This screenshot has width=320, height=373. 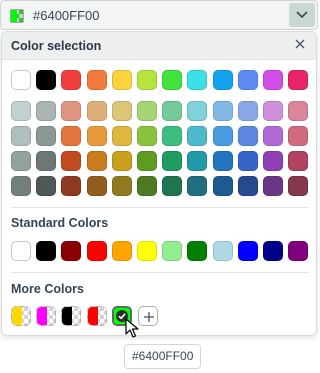 I want to click on mouse-cursor-icon, so click(x=132, y=328).